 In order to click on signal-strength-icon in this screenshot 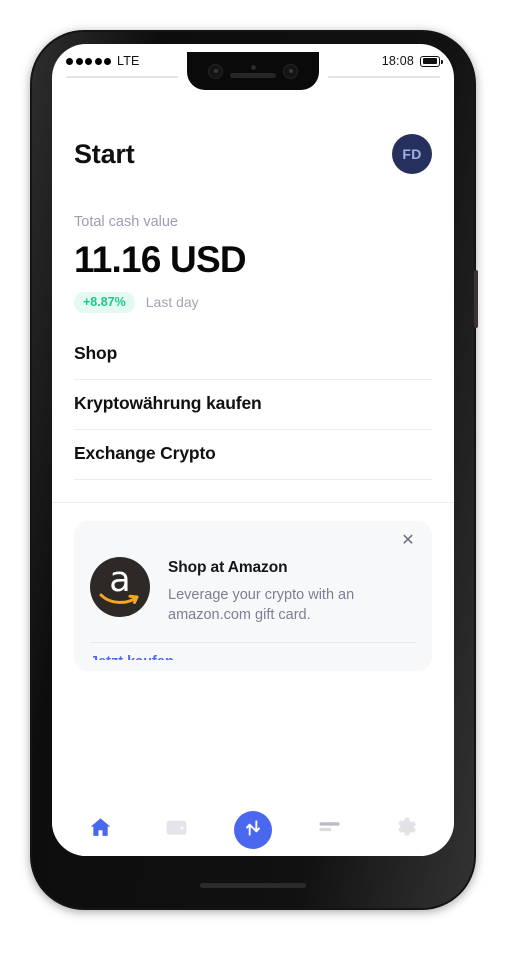, I will do `click(88, 61)`.